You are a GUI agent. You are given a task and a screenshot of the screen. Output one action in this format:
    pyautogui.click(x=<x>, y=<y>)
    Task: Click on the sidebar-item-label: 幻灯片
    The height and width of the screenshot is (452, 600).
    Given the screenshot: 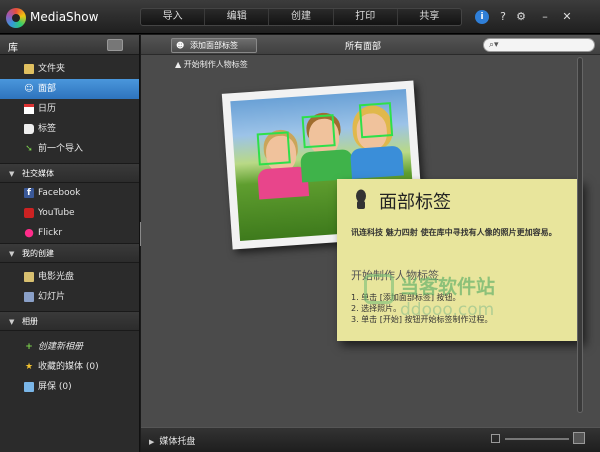 What is the action you would take?
    pyautogui.click(x=52, y=297)
    